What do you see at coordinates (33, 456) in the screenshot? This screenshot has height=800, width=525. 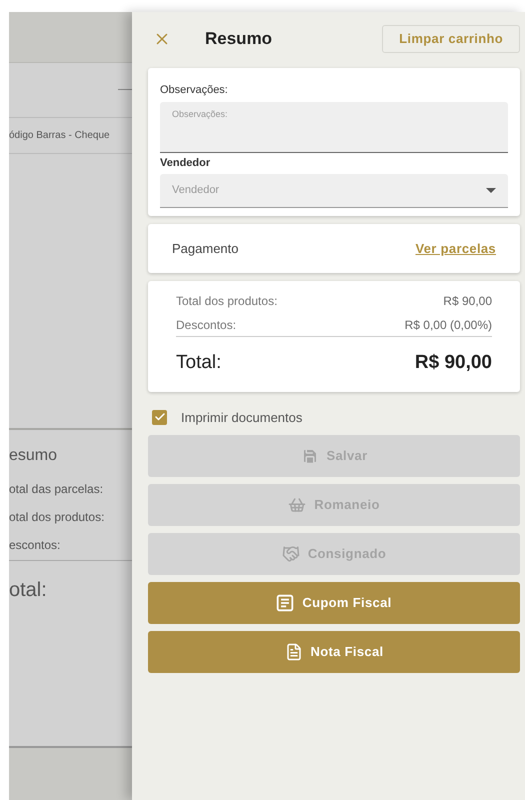 I see `summary-title: esumo` at bounding box center [33, 456].